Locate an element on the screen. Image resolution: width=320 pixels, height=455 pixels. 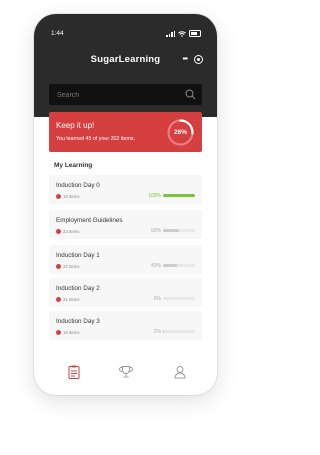
tab-learning is located at coordinates (74, 372).